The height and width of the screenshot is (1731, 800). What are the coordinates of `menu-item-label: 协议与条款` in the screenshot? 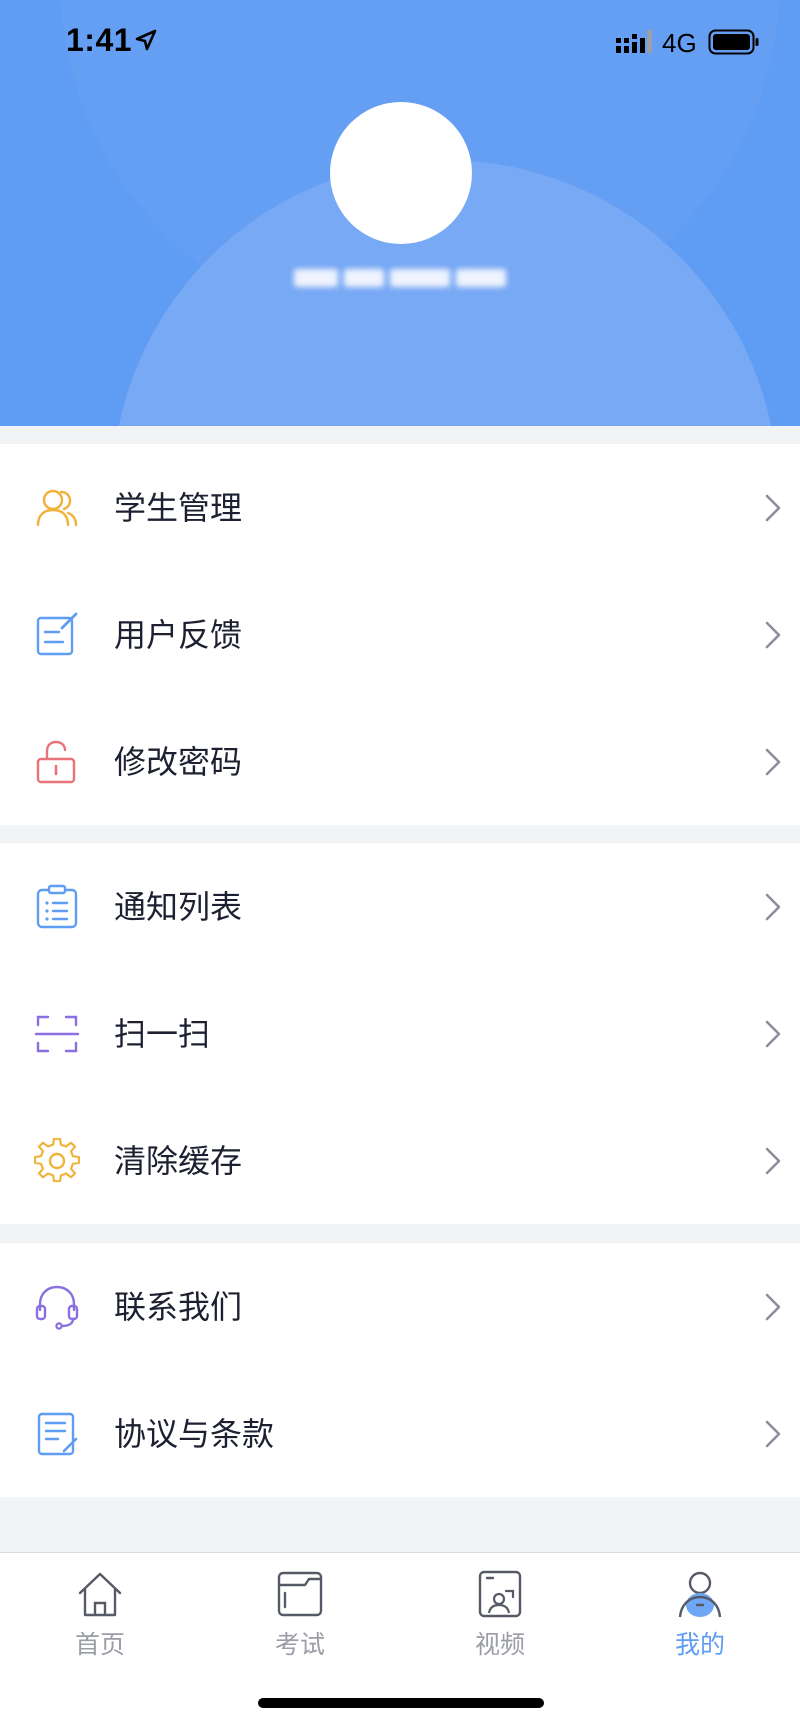 It's located at (194, 1434).